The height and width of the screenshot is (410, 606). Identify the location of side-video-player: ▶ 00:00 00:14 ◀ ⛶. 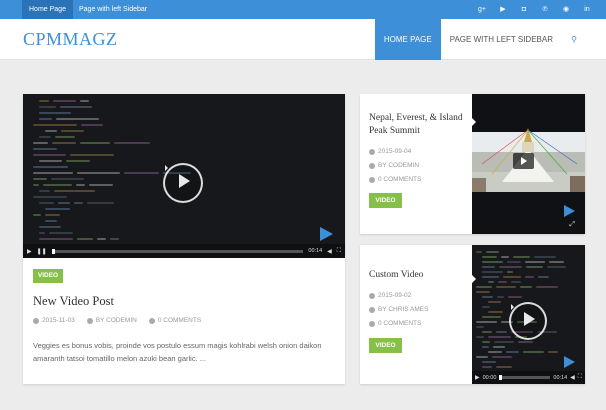
(528, 314).